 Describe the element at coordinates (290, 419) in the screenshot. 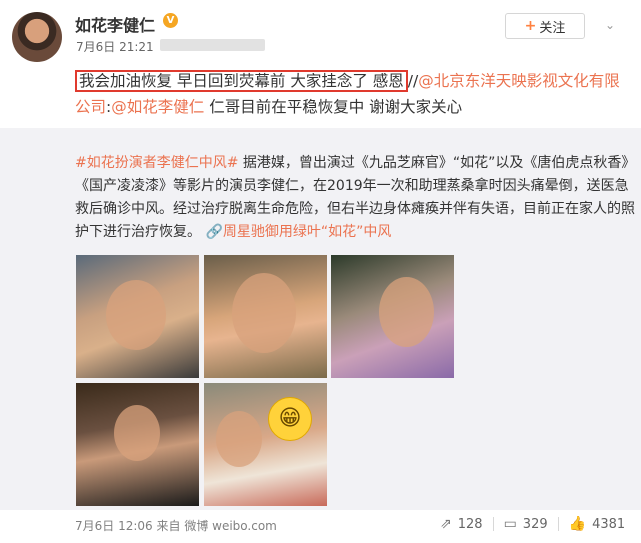

I see `emoji-face-icon: 😁` at that location.